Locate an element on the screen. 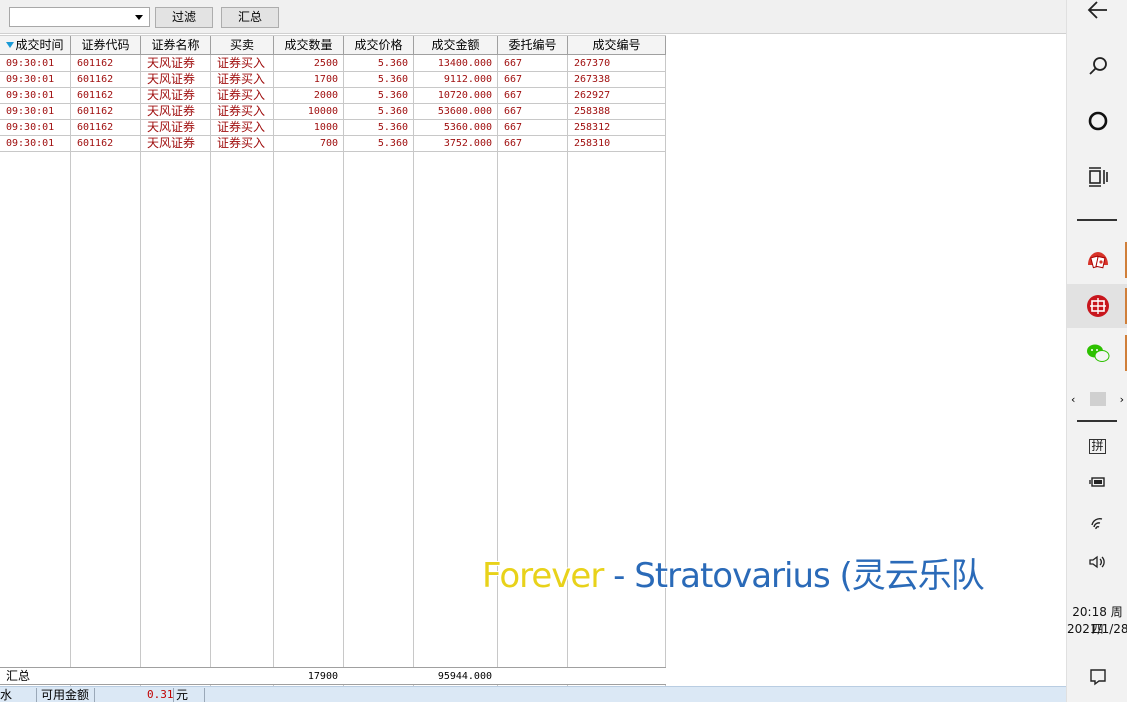 Image resolution: width=1127 pixels, height=702 pixels. column-header-order-id: 委托编号 is located at coordinates (533, 45).